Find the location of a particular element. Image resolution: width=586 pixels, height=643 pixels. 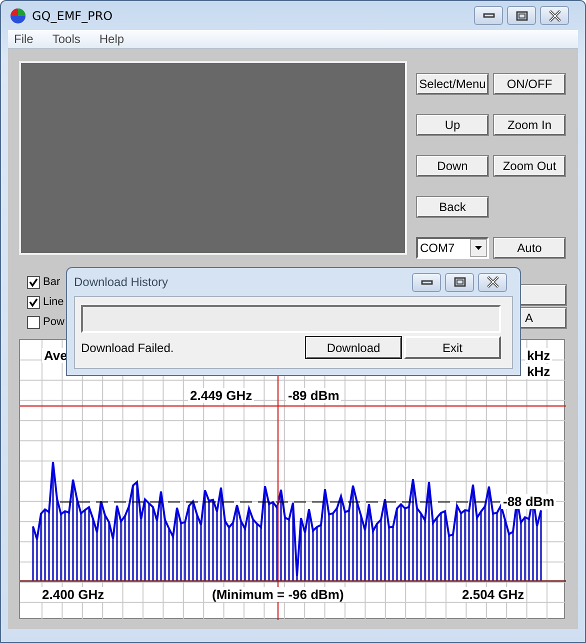

menu-item: Help is located at coordinates (111, 39).